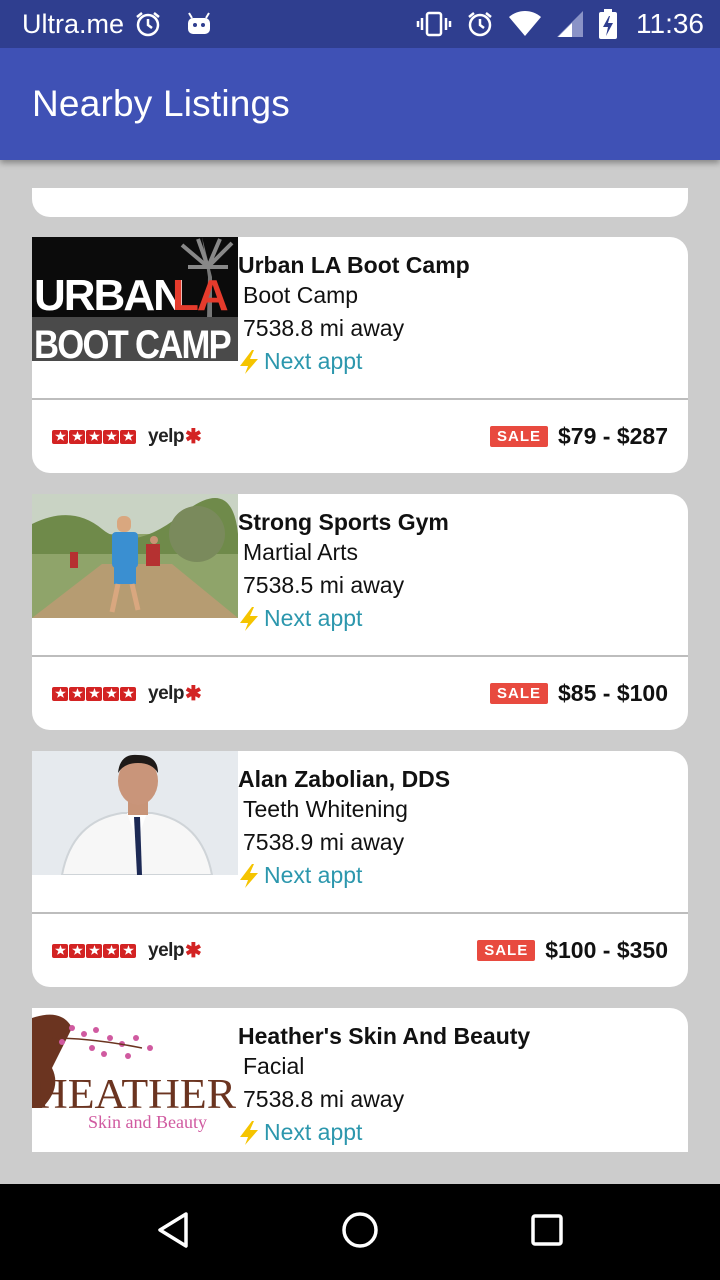 The height and width of the screenshot is (1280, 720). I want to click on home-icon, so click(360, 1232).